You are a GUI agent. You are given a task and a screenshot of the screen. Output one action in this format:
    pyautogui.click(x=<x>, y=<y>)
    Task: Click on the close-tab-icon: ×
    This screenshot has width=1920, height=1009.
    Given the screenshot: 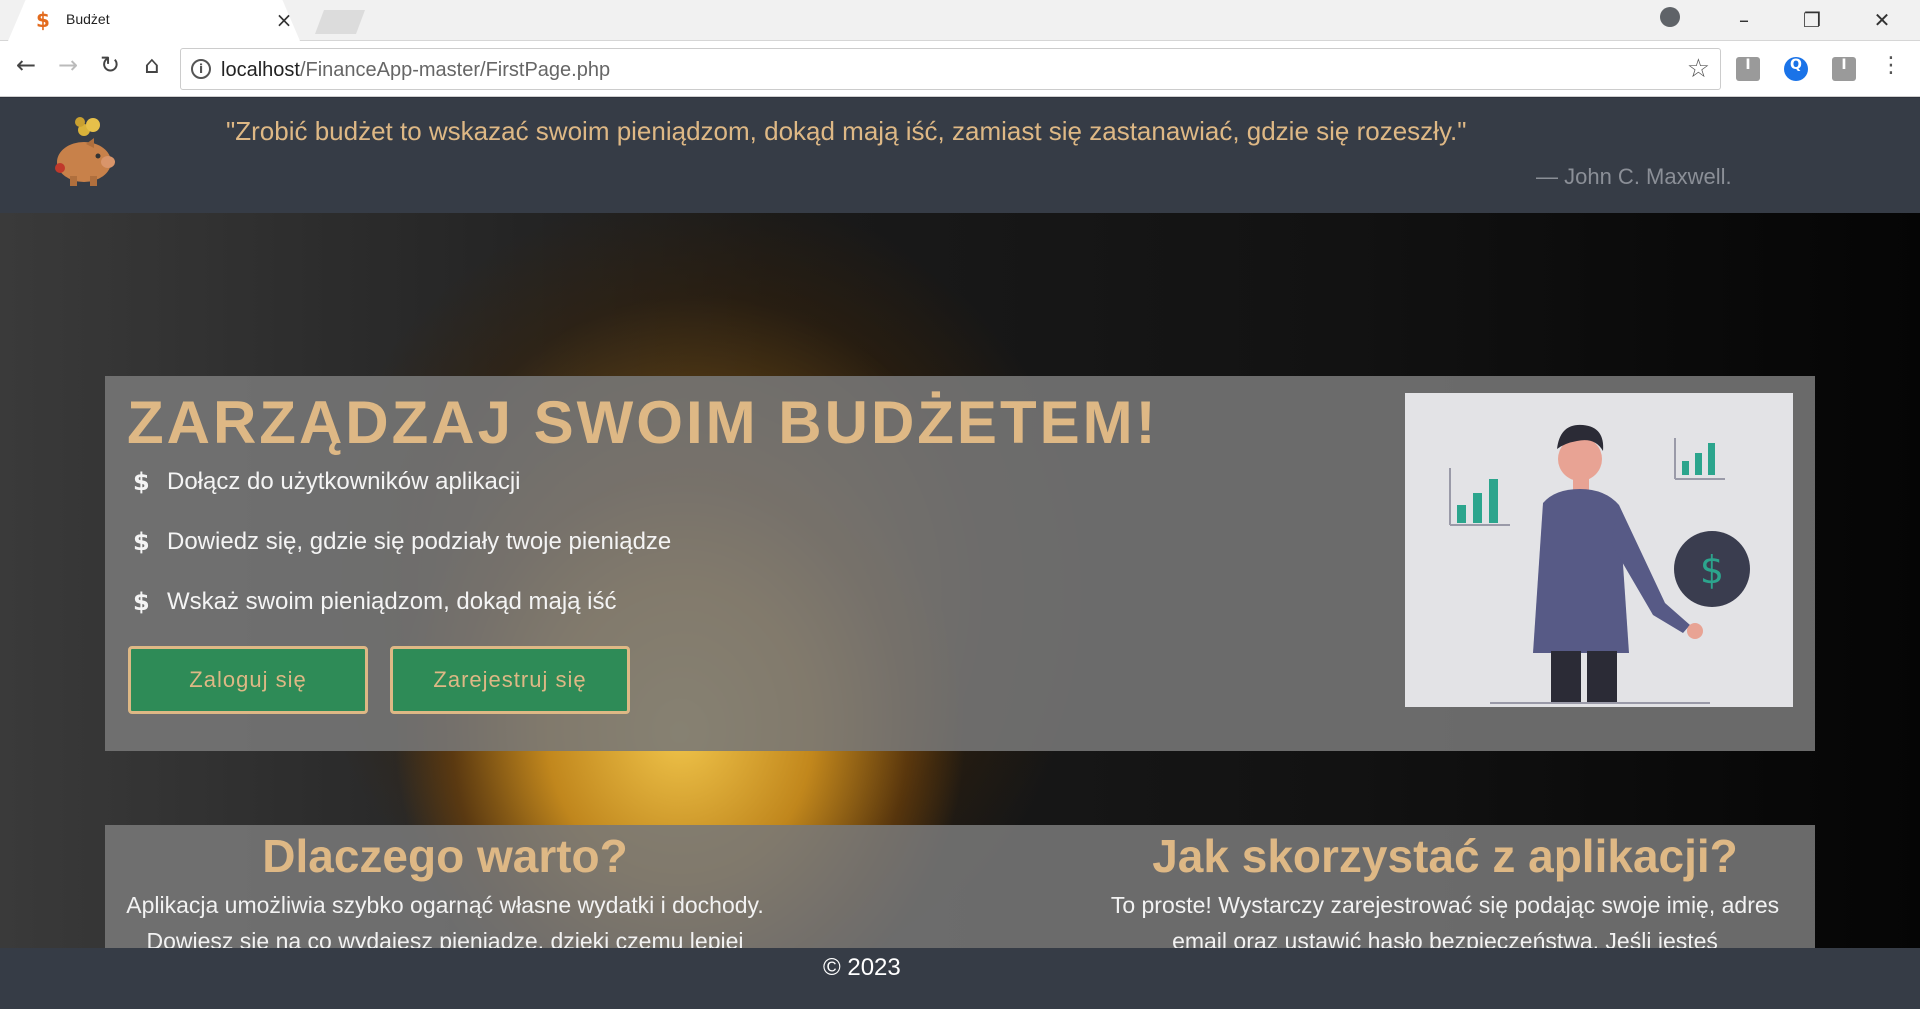 What is the action you would take?
    pyautogui.click(x=284, y=20)
    